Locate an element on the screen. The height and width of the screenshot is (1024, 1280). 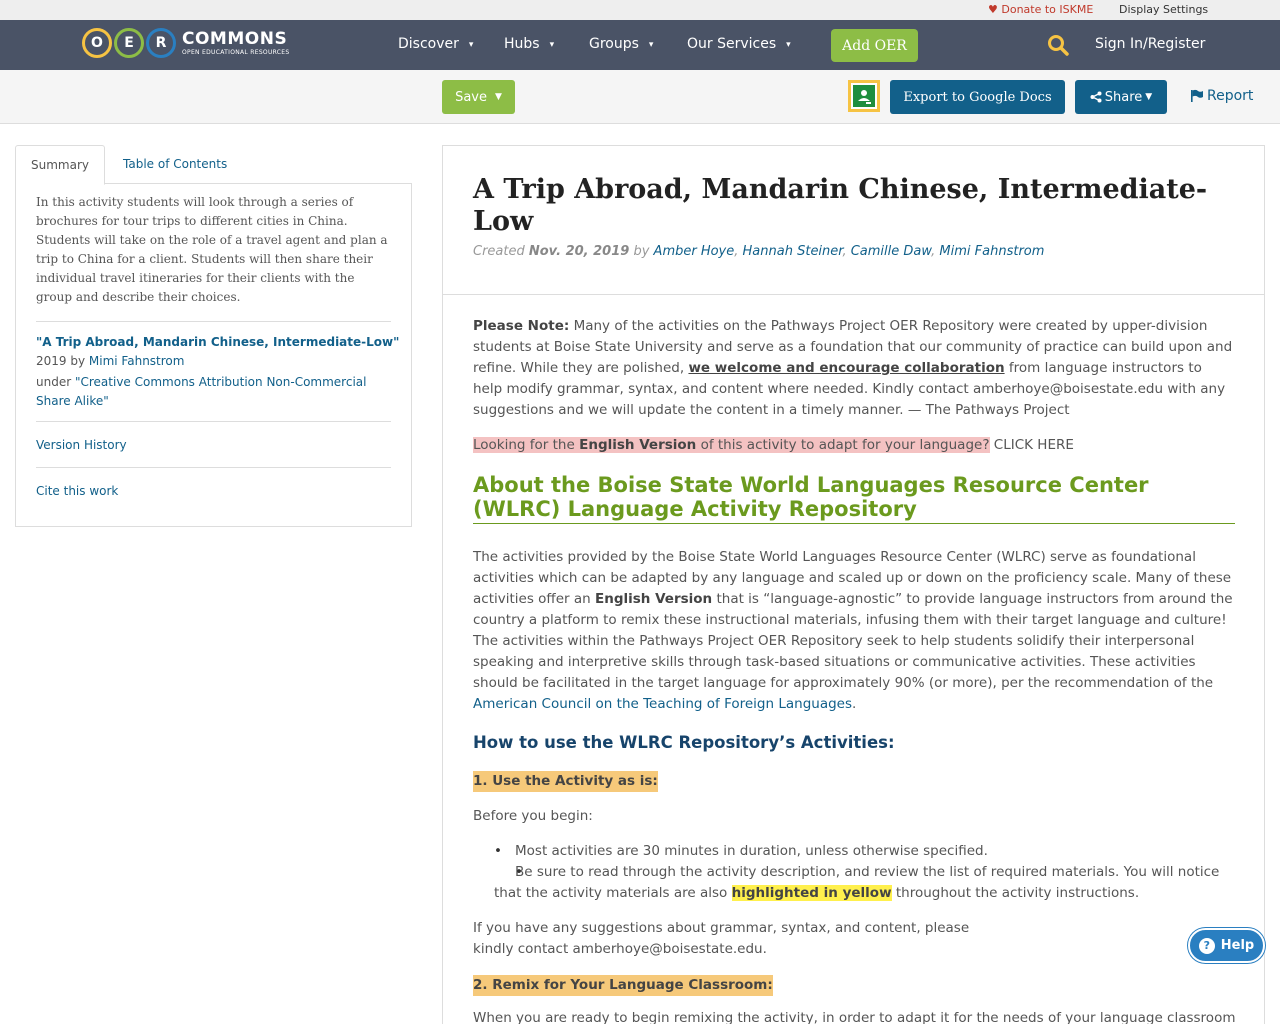
oer-commons-logo: O E R COMMONS OPEN EDUCATIONAL RESOURCES is located at coordinates (186, 43).